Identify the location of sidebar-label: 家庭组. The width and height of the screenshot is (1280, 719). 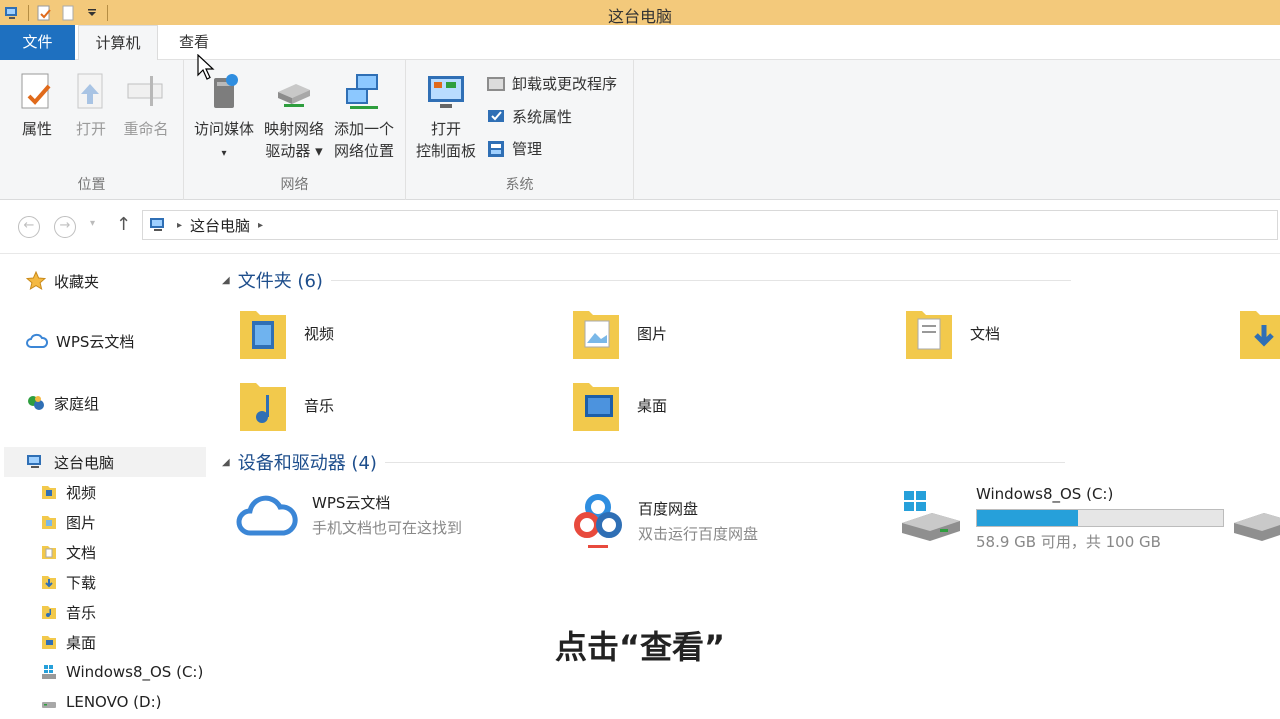
(77, 403).